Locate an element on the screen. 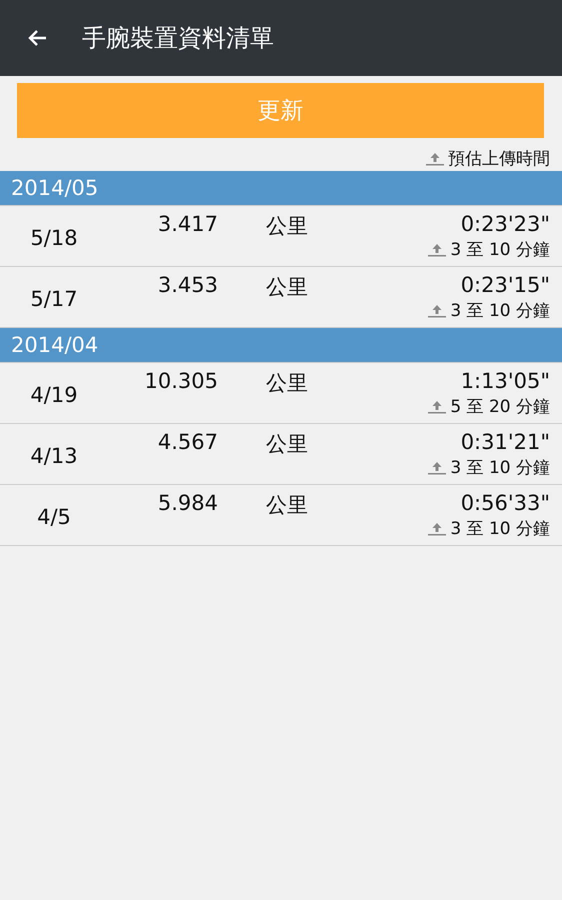 Image resolution: width=562 pixels, height=900 pixels. legend-label: 預估上傳時間 is located at coordinates (499, 159).